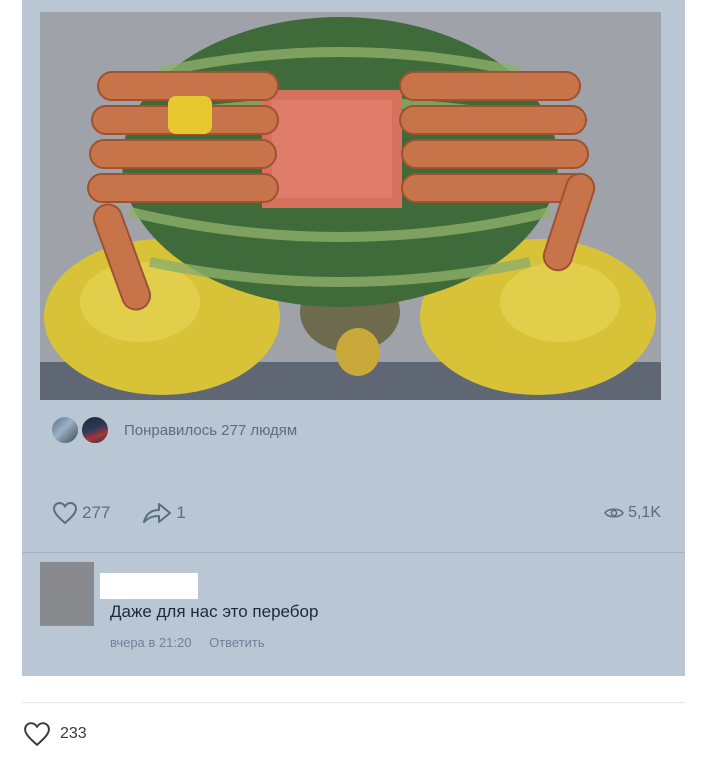 This screenshot has height=767, width=708. I want to click on comment-author-name-redacted, so click(149, 586).